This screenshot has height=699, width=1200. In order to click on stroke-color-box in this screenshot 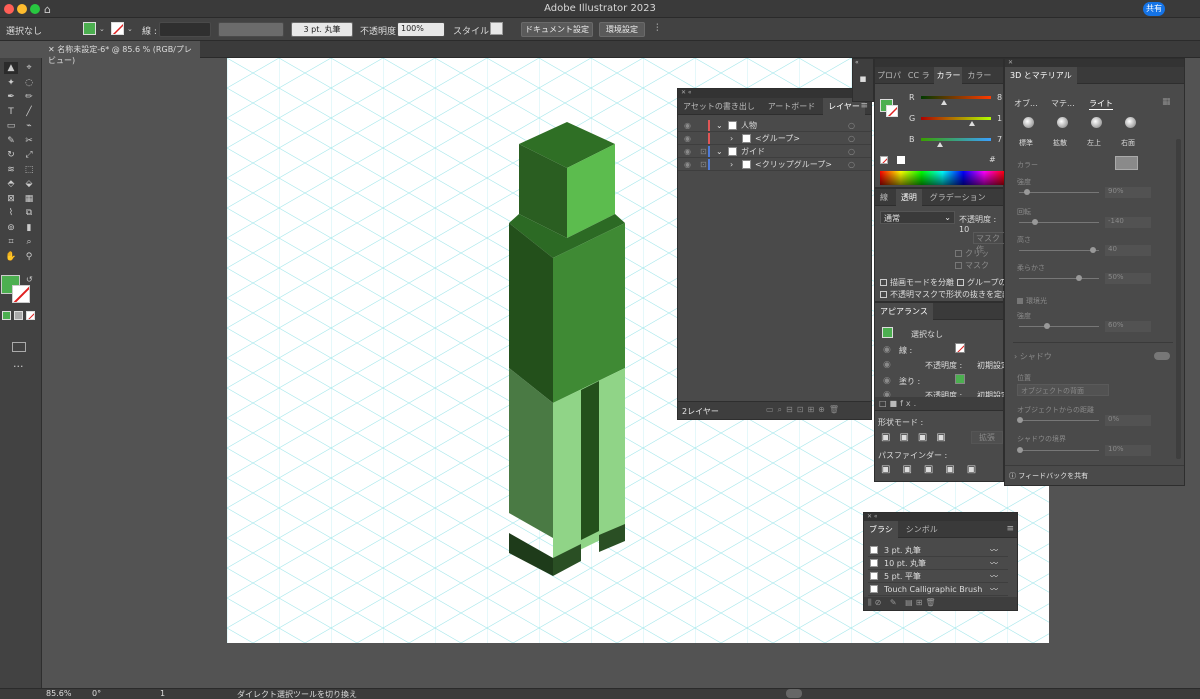, I will do `click(21, 294)`.